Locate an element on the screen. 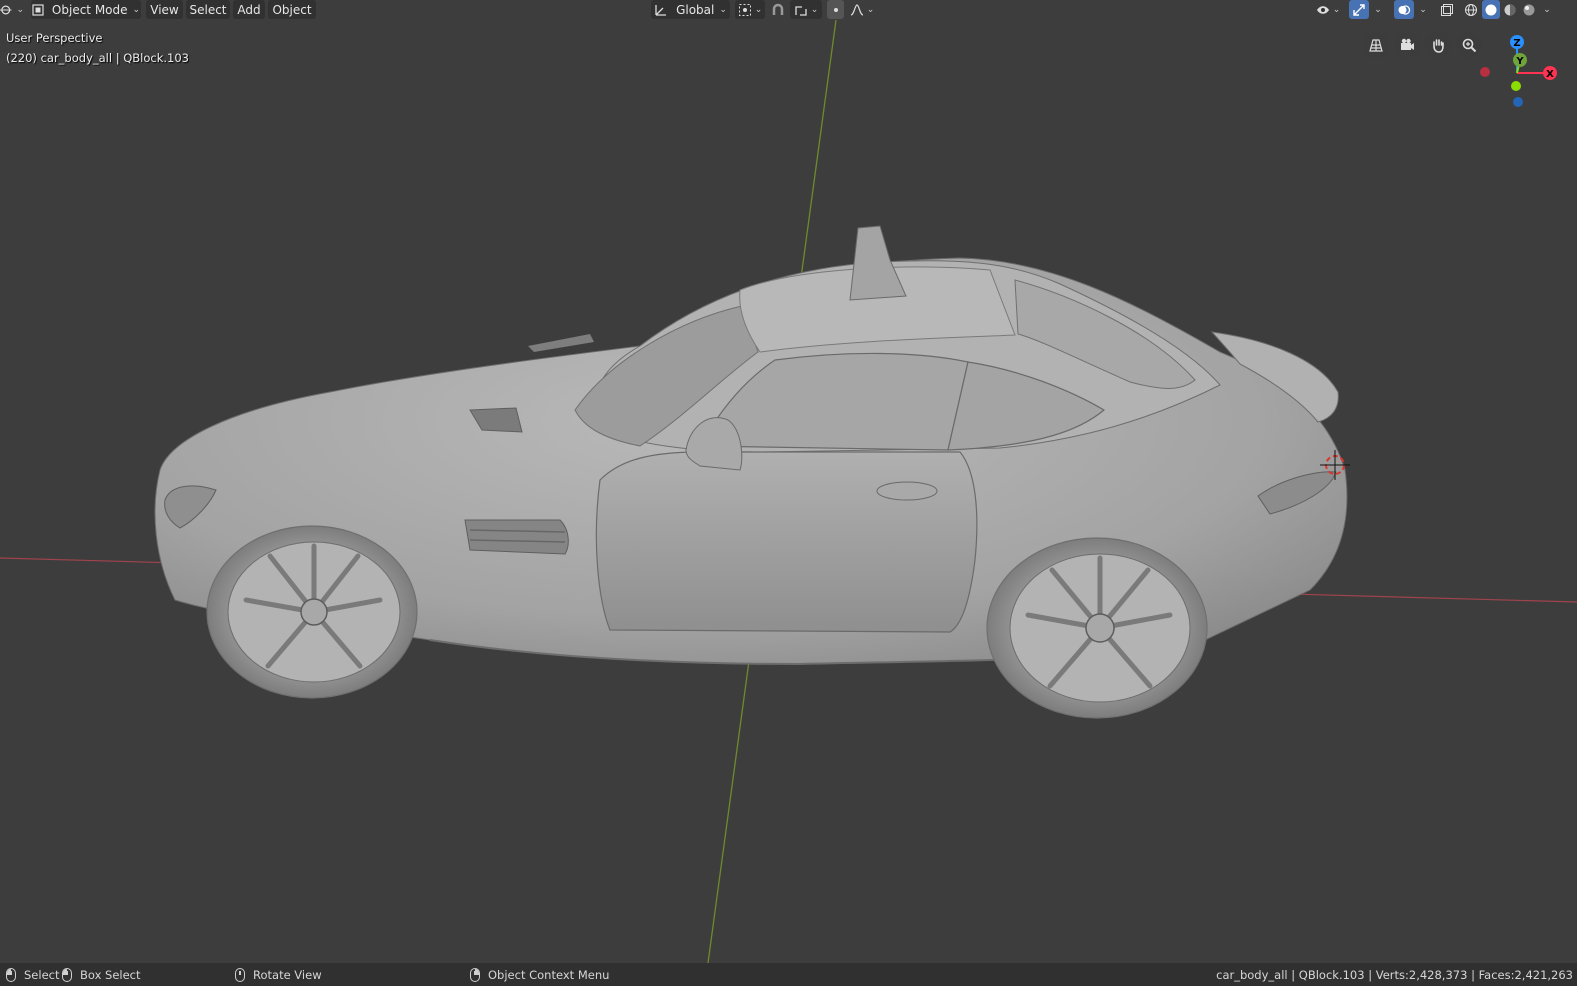 The image size is (1577, 986). active-object-label: (220) car_body_all | QBlock.103 is located at coordinates (98, 58).